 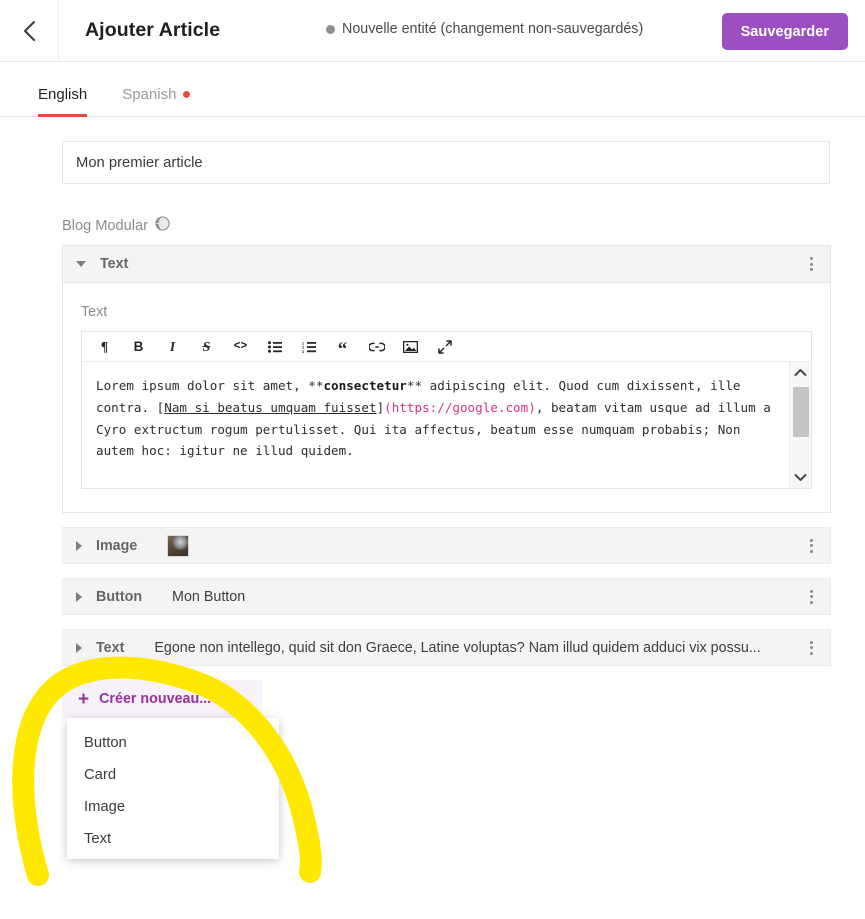 I want to click on text-field-label: Text, so click(x=94, y=312).